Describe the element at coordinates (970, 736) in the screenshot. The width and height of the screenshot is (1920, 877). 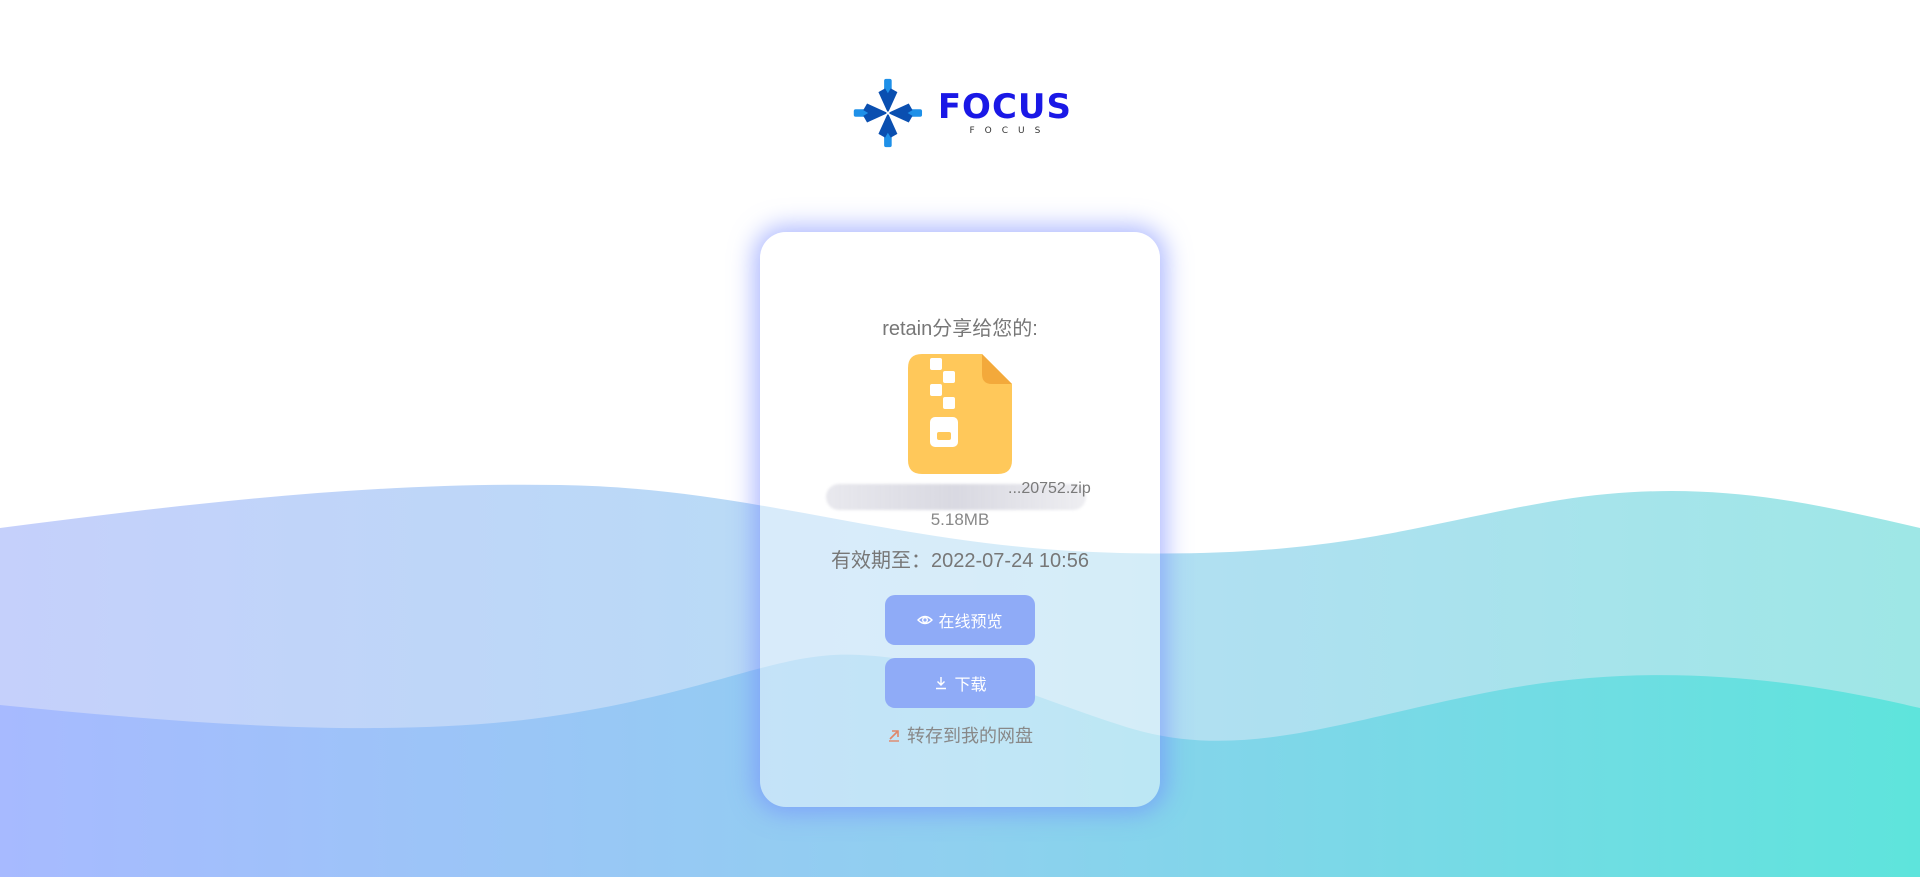
I see `save-to-drive-label: 转存到我的网盘` at that location.